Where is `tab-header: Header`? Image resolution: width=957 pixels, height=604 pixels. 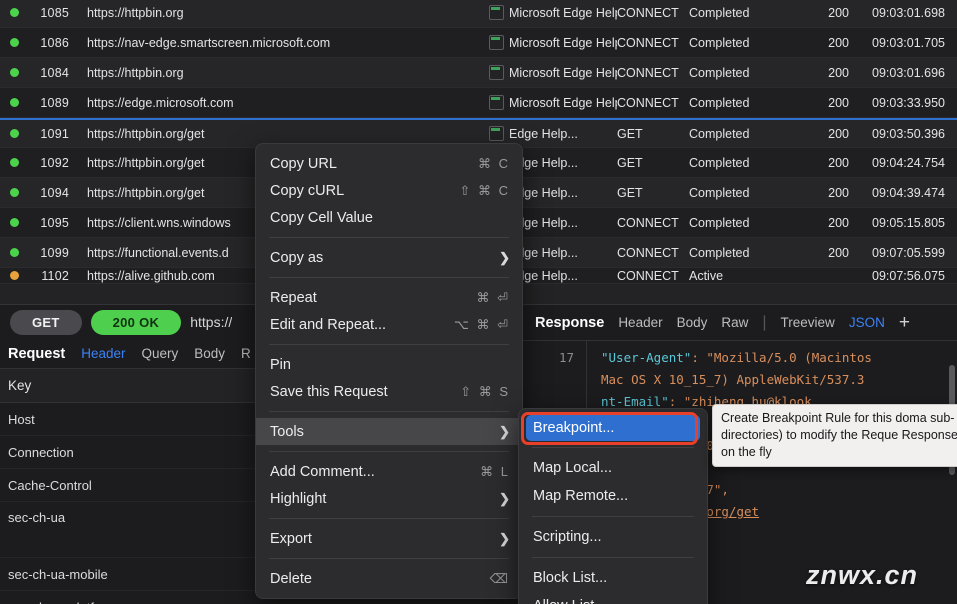
tab-header: Header is located at coordinates (103, 353).